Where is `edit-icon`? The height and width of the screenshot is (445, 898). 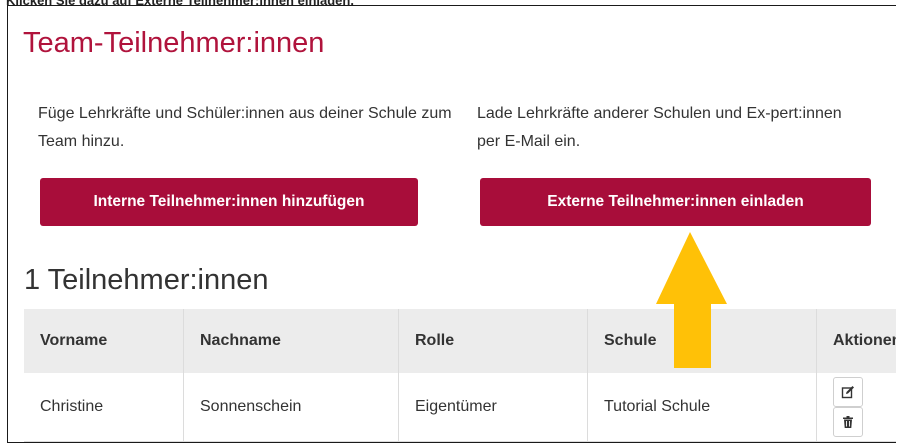 edit-icon is located at coordinates (847, 391).